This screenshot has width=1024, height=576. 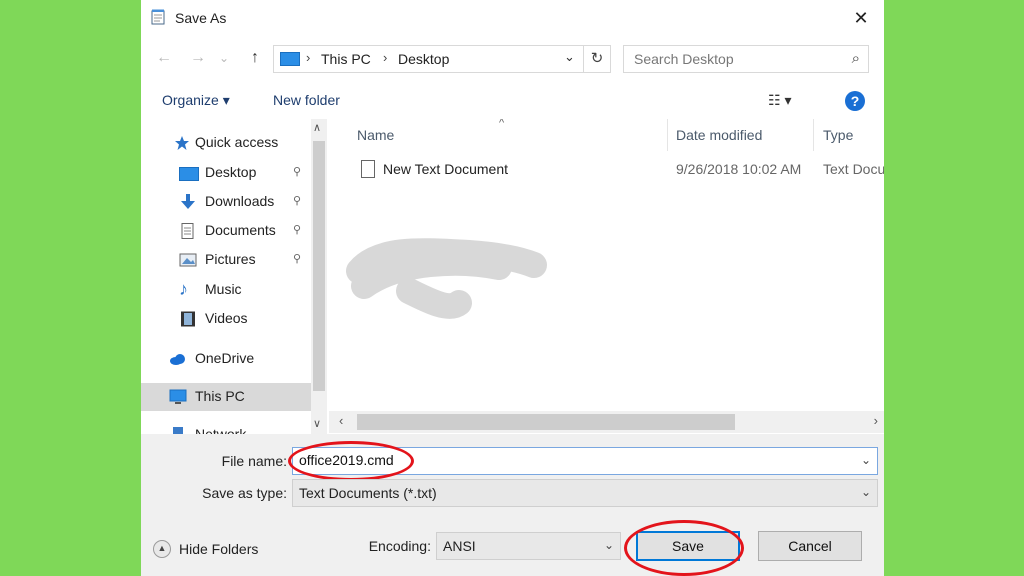 I want to click on sidebar-item-label: Quick access, so click(x=237, y=142).